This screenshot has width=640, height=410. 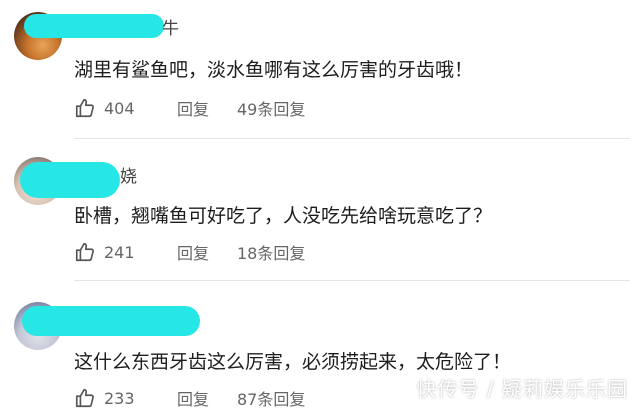 I want to click on view-replies-link: 49条回复, so click(x=271, y=108).